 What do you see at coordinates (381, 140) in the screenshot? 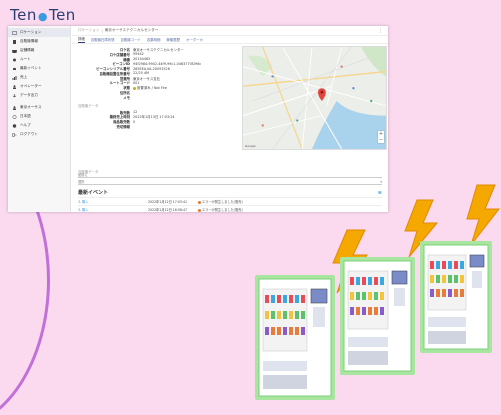
I see `zoom-out-button: −` at bounding box center [381, 140].